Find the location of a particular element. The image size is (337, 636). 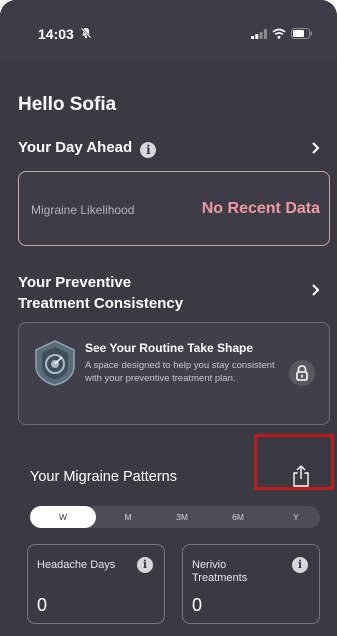

migraine-patterns-title: Your Migraine Patterns is located at coordinates (103, 477).